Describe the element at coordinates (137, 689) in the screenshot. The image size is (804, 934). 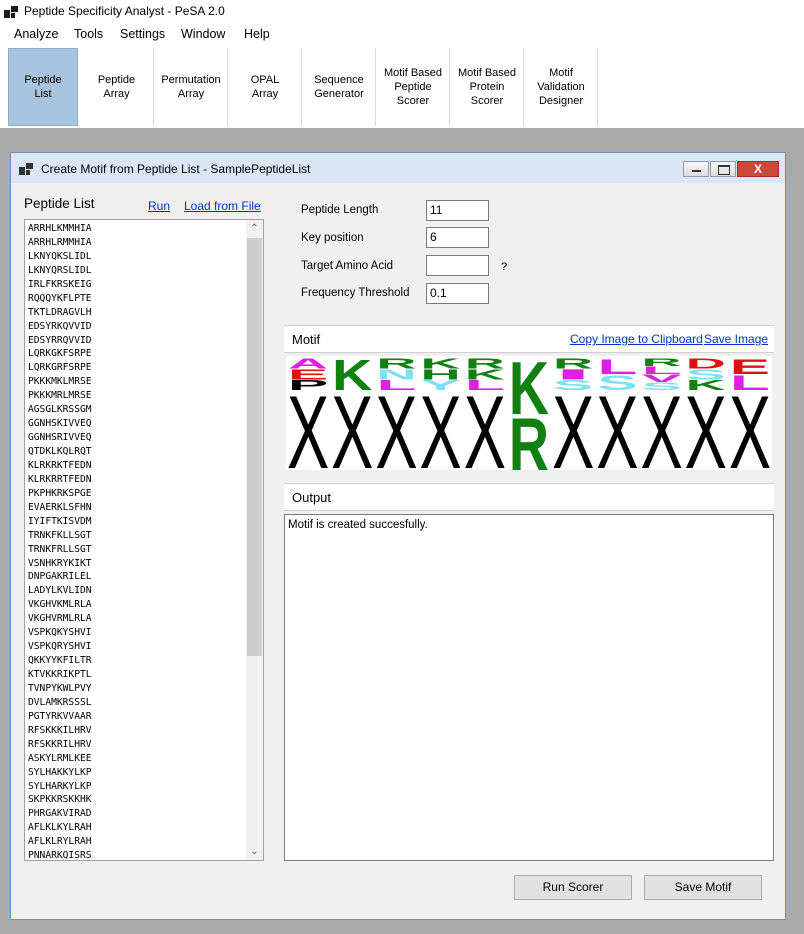
I see `peptide-list-item: TVNPYKWLPVY` at that location.